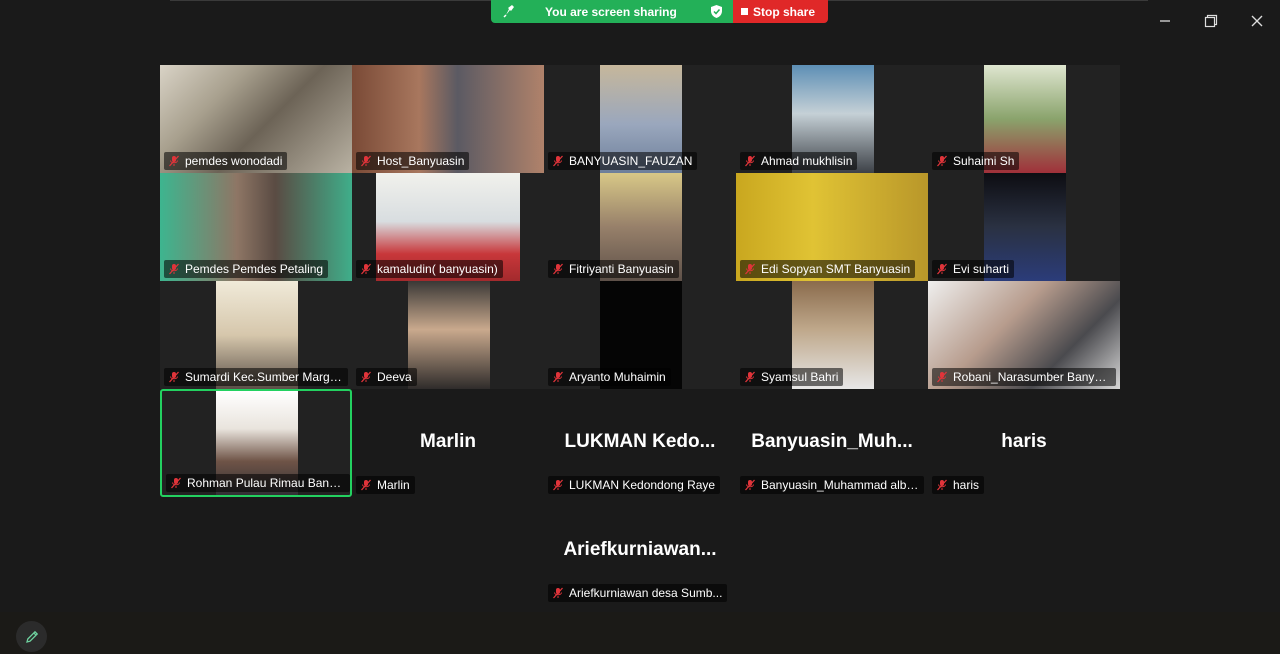 Image resolution: width=1280 pixels, height=654 pixels. What do you see at coordinates (807, 161) in the screenshot?
I see `participant-name: Ahmad mukhlisin` at bounding box center [807, 161].